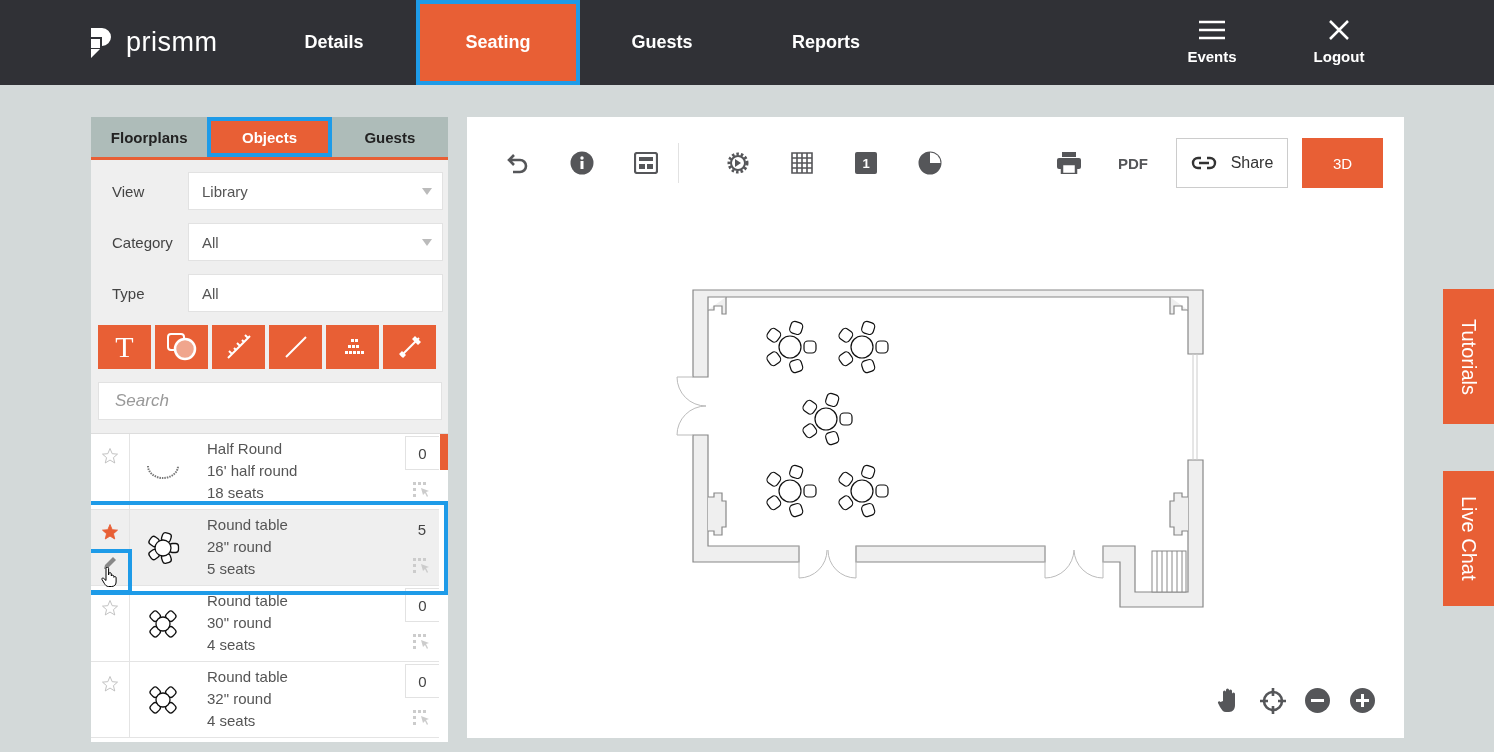 Image resolution: width=1494 pixels, height=752 pixels. Describe the element at coordinates (306, 569) in the screenshot. I see `object-seats: 5 seats` at that location.